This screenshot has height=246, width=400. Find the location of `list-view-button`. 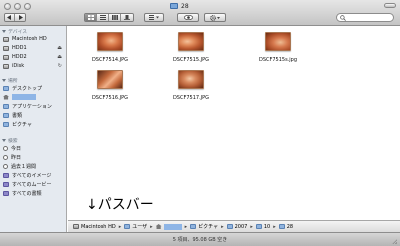

list-view-button is located at coordinates (103, 17).